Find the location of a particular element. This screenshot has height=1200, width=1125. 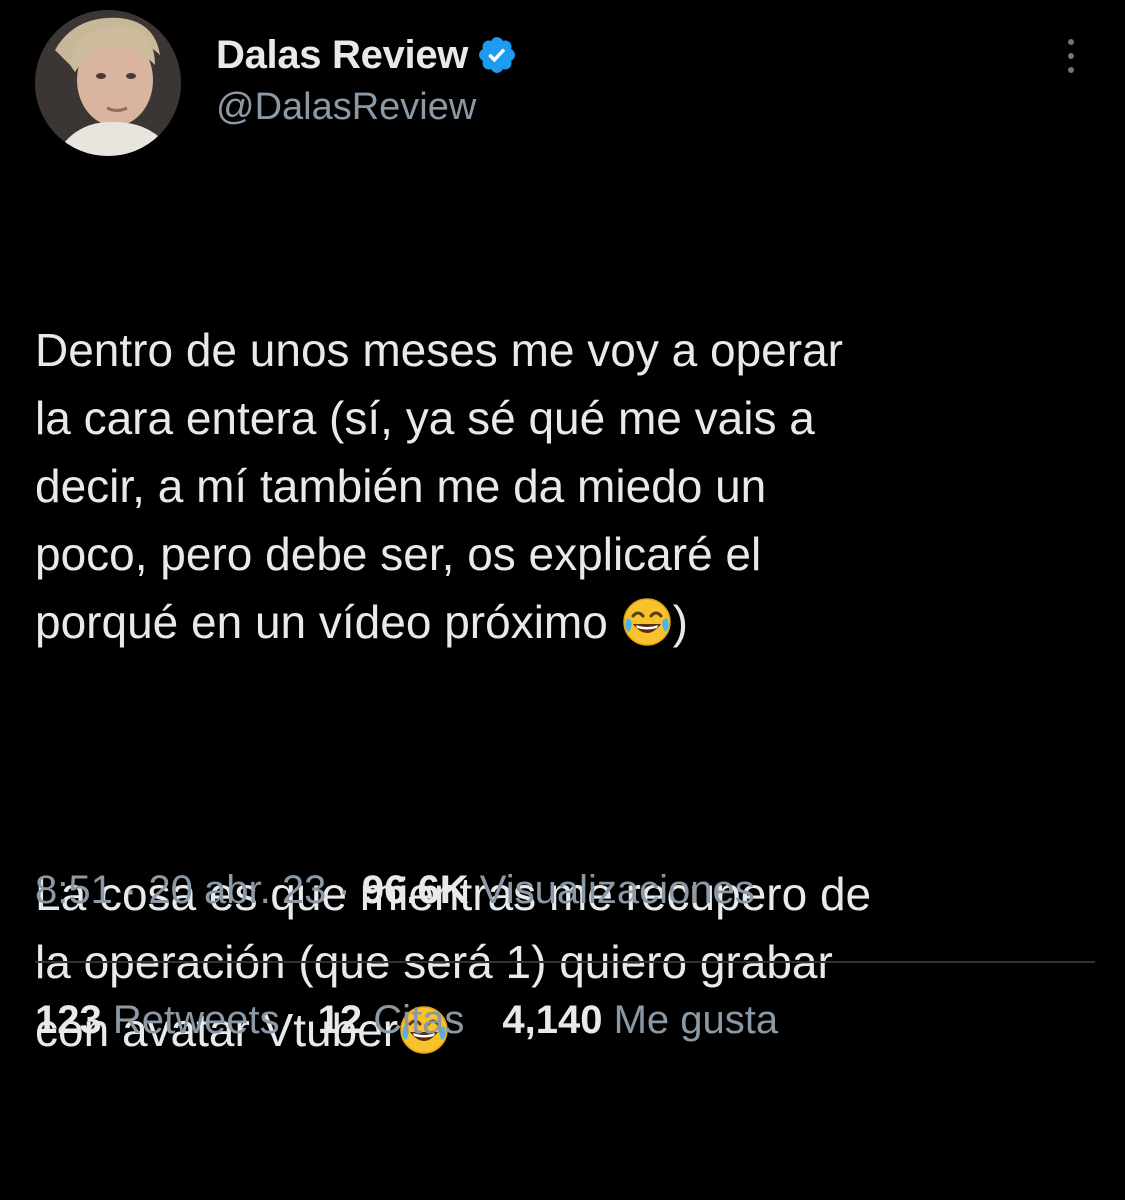

display-name-row: Dalas Review is located at coordinates (367, 55).